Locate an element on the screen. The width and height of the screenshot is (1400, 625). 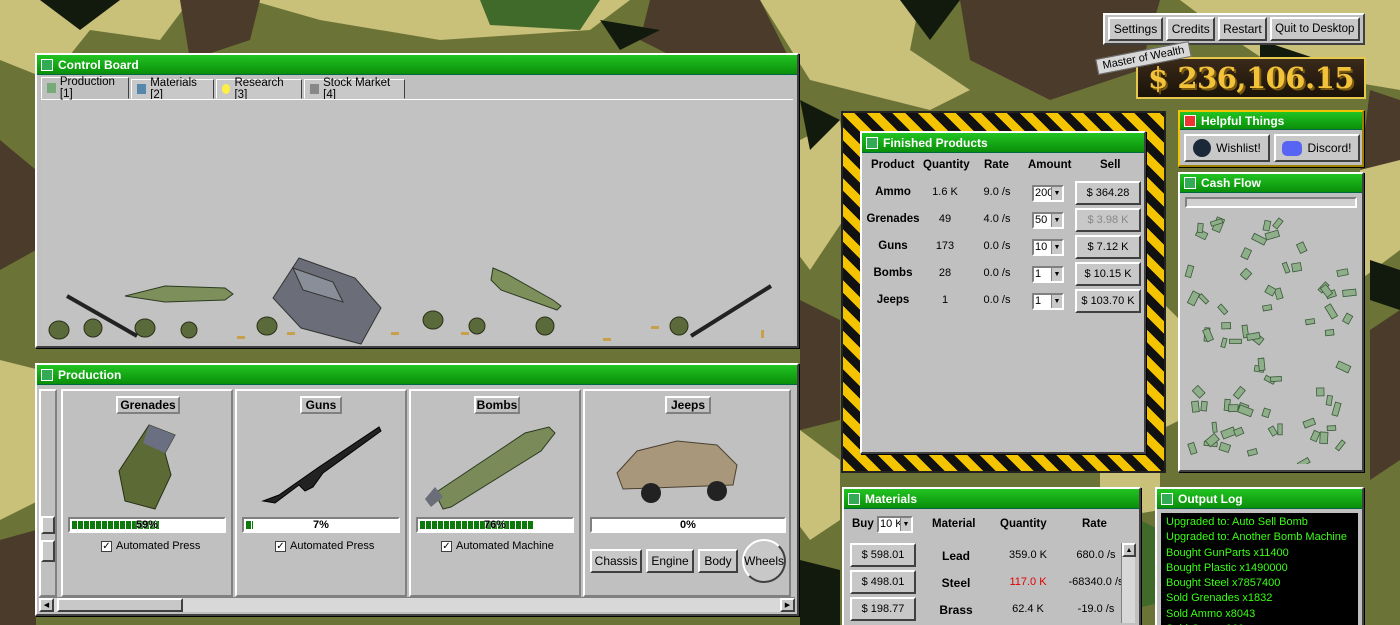
checkbox-label: Automated Press is located at coordinates (332, 546).